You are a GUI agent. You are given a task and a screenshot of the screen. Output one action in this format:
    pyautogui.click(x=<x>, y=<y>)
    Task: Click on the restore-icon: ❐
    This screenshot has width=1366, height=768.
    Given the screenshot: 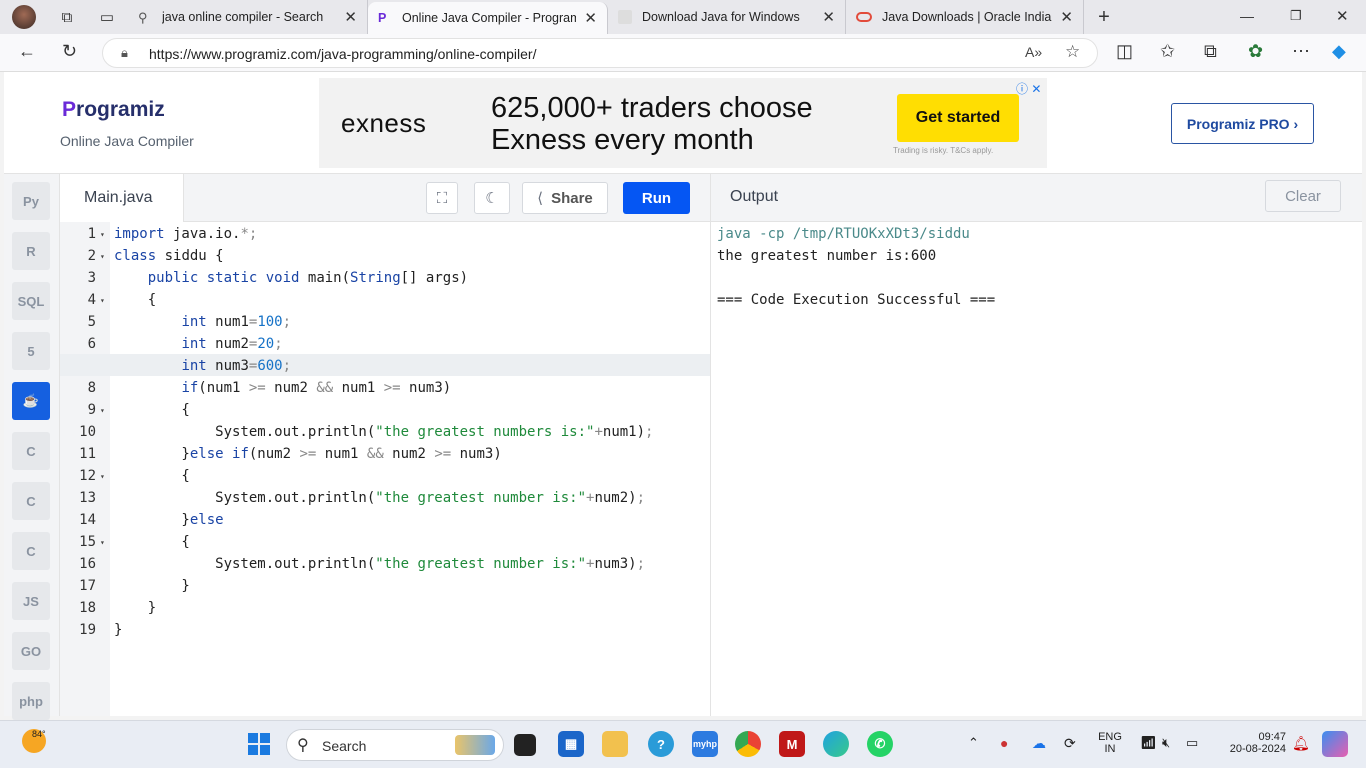 What is the action you would take?
    pyautogui.click(x=1296, y=16)
    